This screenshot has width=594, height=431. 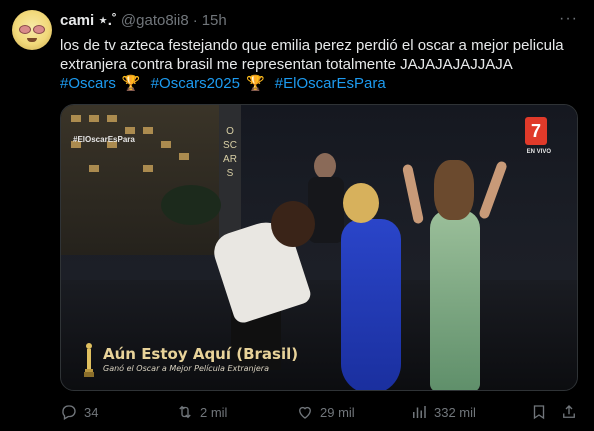 I want to click on bookmark-icon, so click(x=539, y=412).